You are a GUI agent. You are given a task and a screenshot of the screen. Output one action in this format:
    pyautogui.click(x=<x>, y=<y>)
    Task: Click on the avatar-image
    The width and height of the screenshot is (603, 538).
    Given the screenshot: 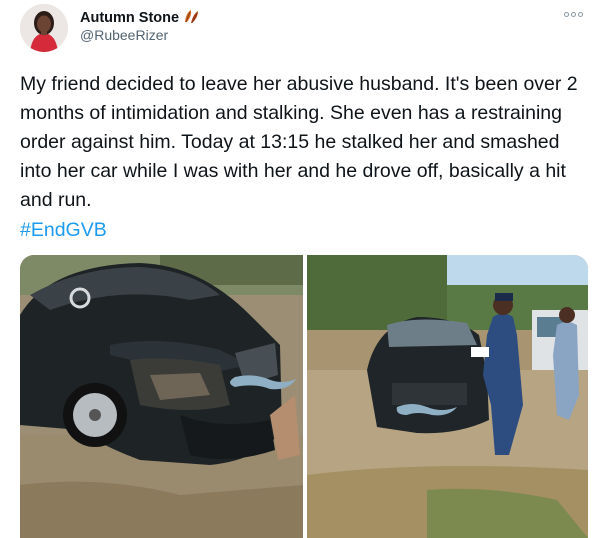 What is the action you would take?
    pyautogui.click(x=44, y=28)
    